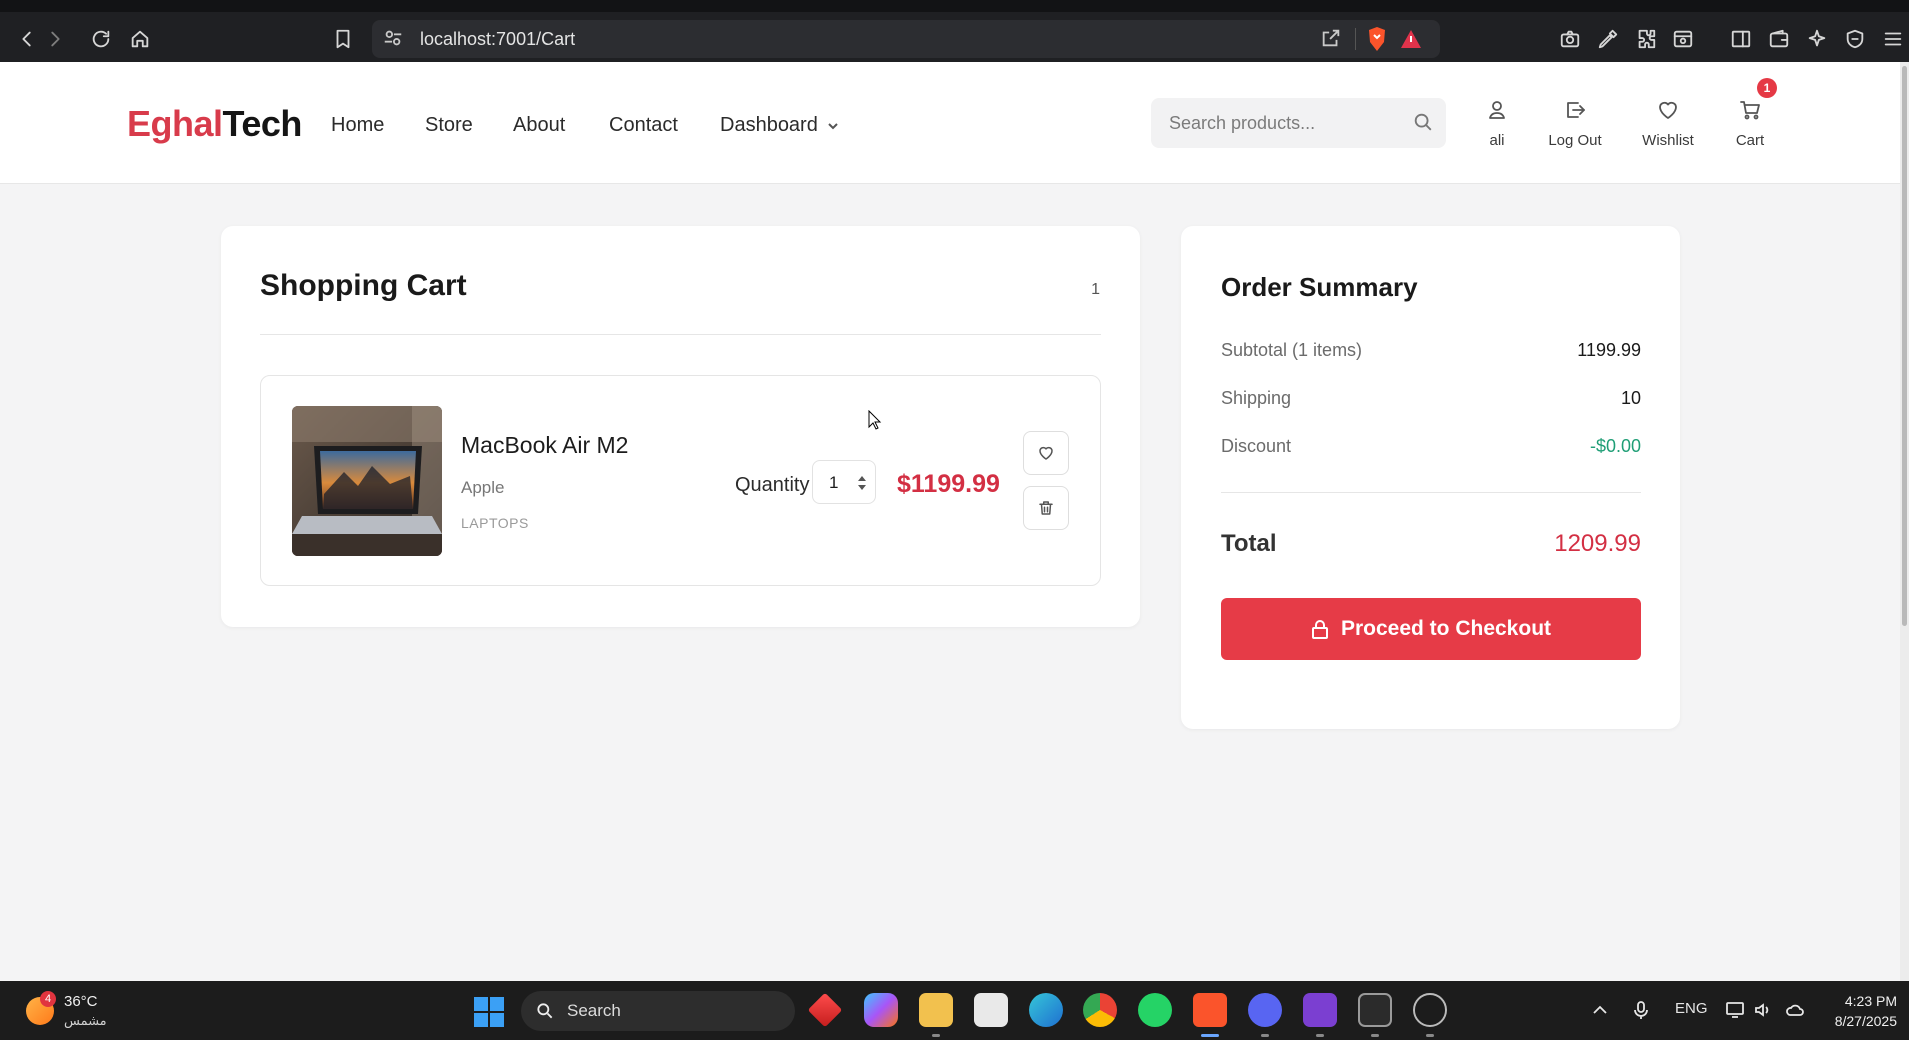 This screenshot has height=1040, width=1909. What do you see at coordinates (1779, 39) in the screenshot?
I see `wallet-icon` at bounding box center [1779, 39].